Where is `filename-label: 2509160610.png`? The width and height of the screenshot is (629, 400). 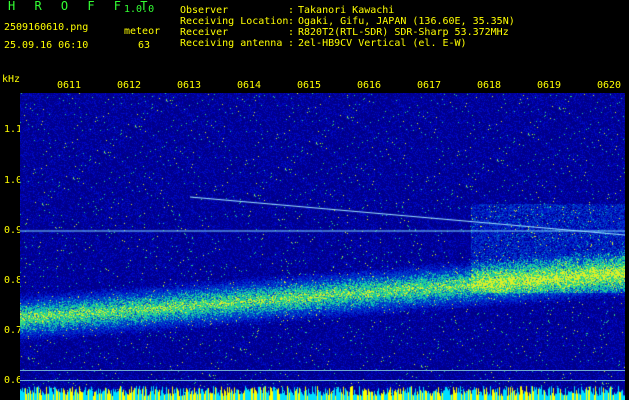
filename-label: 2509160610.png is located at coordinates (46, 27).